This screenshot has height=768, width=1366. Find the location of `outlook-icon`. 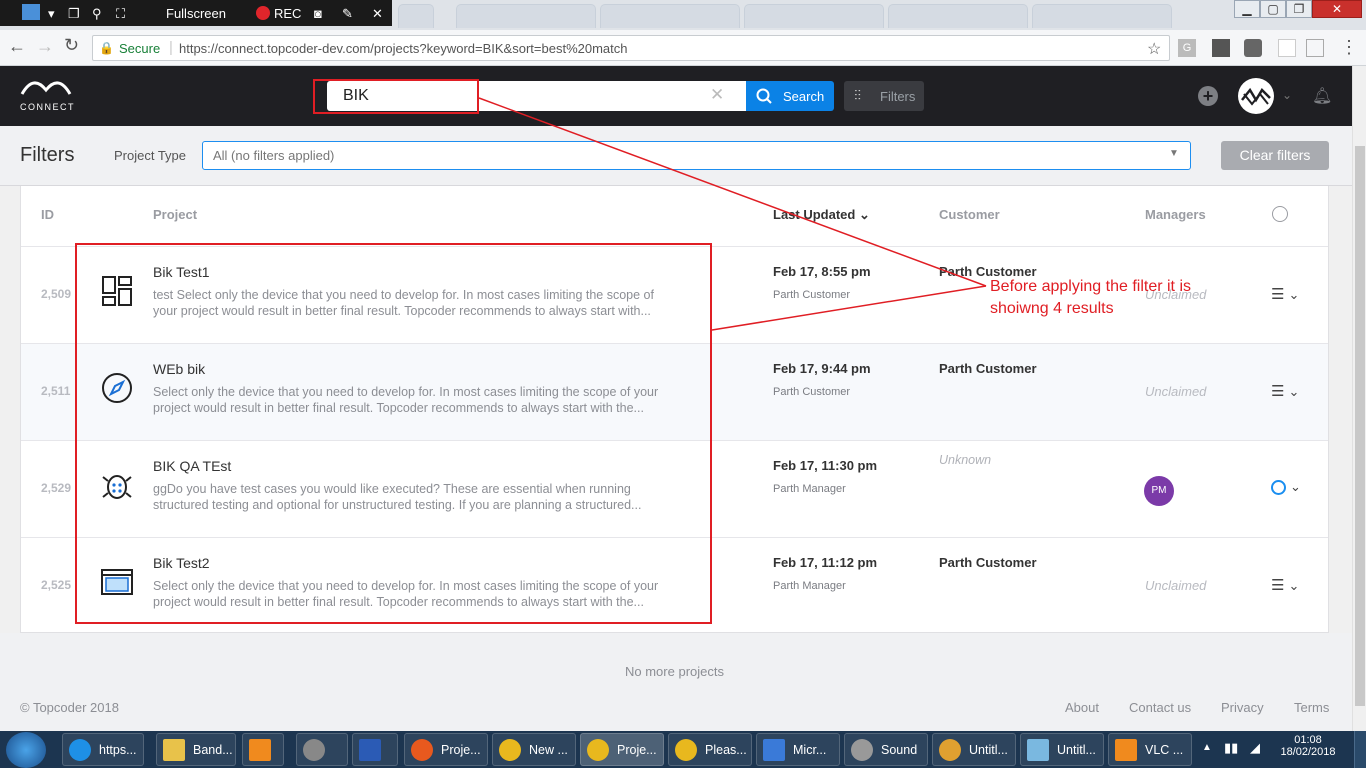

outlook-icon is located at coordinates (260, 750).